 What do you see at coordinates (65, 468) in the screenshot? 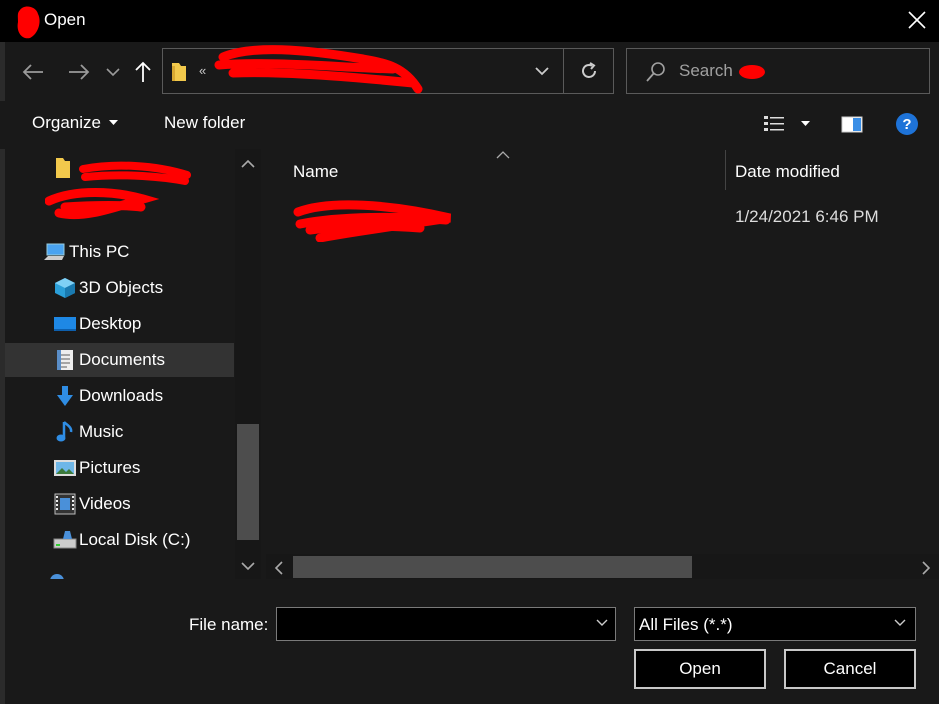
I see `picture-icon` at bounding box center [65, 468].